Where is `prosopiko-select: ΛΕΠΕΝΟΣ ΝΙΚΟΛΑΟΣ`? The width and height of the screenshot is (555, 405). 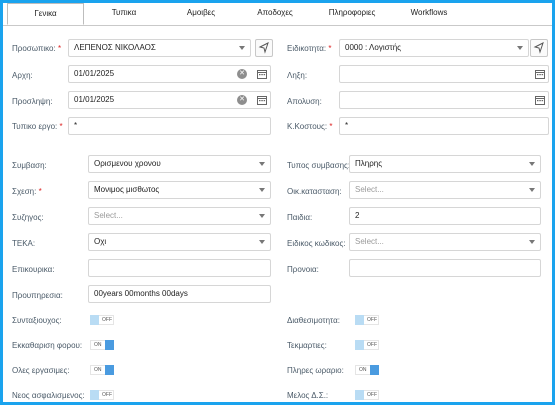 prosopiko-select: ΛΕΠΕΝΟΣ ΝΙΚΟΛΑΟΣ is located at coordinates (159, 48).